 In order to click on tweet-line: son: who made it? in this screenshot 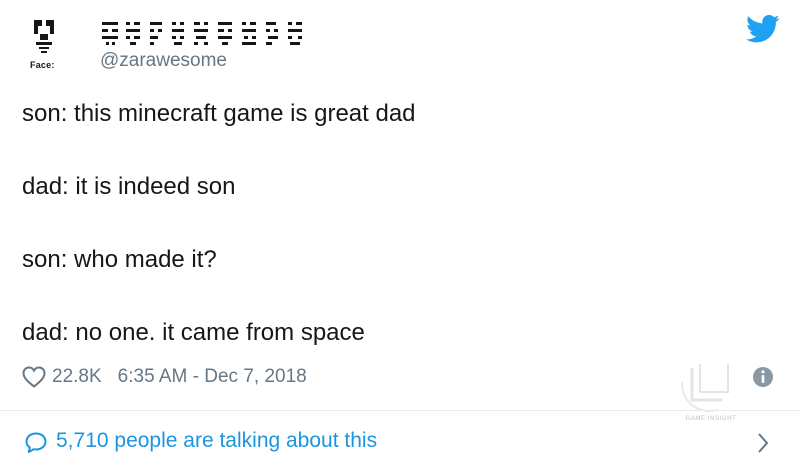, I will do `click(119, 259)`.